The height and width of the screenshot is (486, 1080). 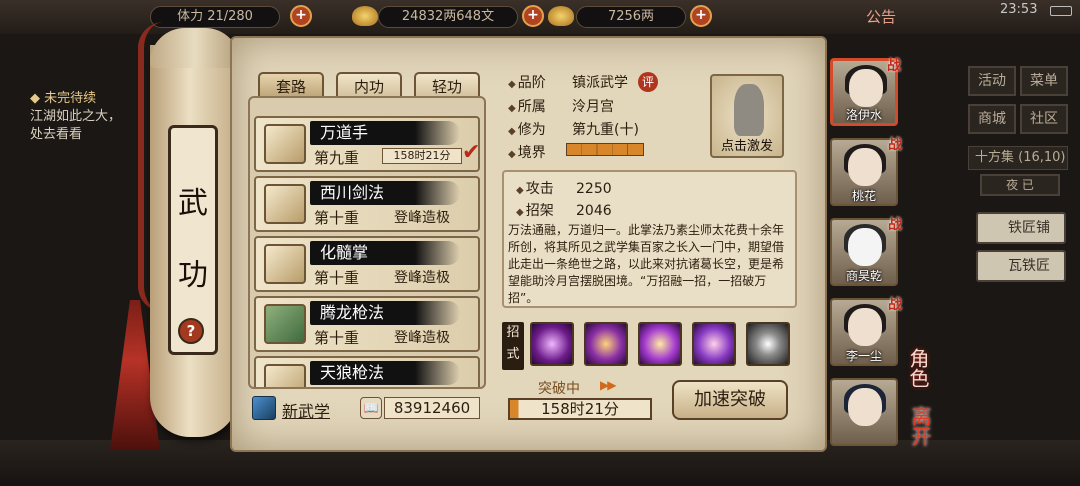 I want to click on character-card: 战 桃花, so click(x=866, y=171).